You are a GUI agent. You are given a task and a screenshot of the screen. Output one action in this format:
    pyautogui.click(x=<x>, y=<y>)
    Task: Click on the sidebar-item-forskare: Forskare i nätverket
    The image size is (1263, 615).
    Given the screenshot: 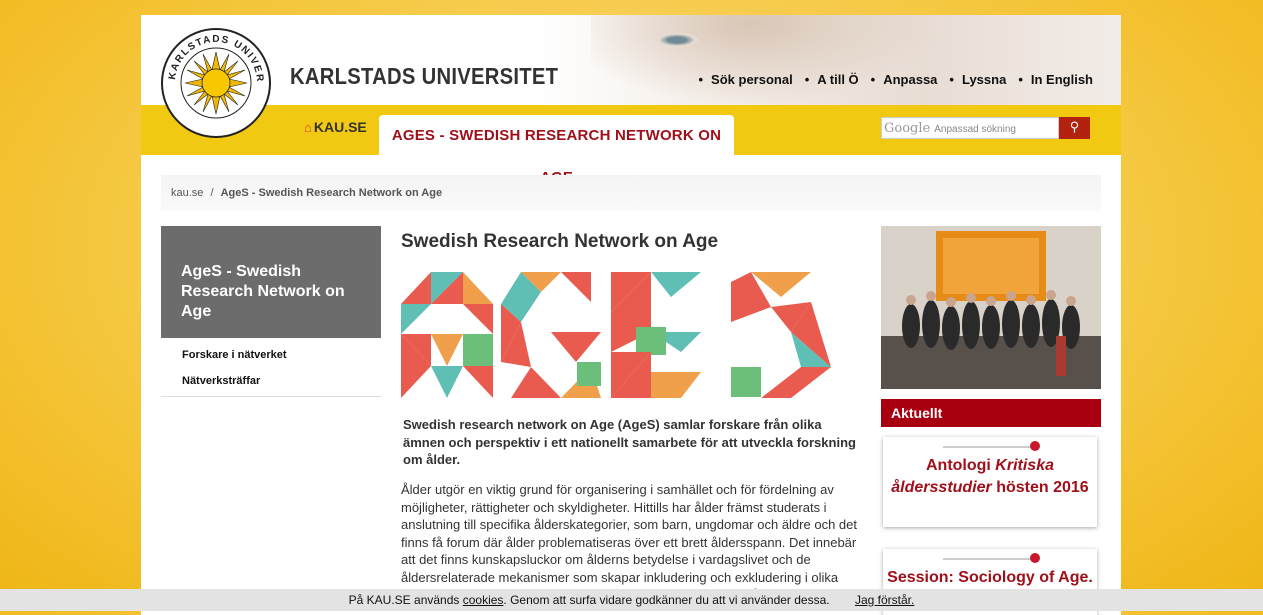 What is the action you would take?
    pyautogui.click(x=271, y=355)
    